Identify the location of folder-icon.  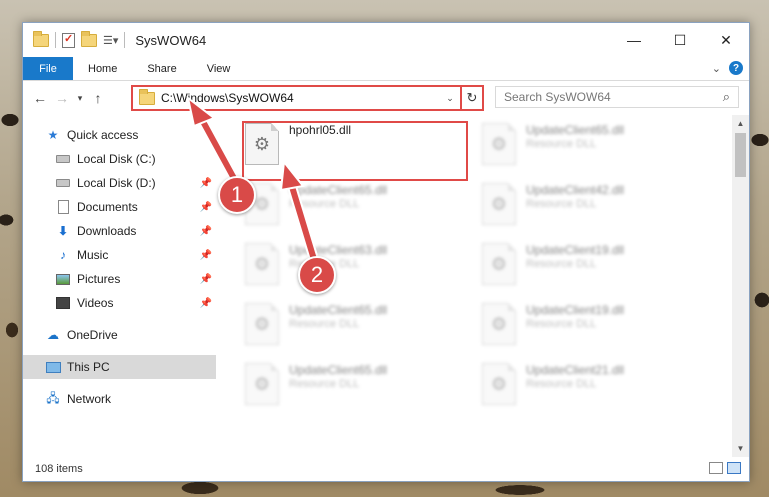
(41, 38).